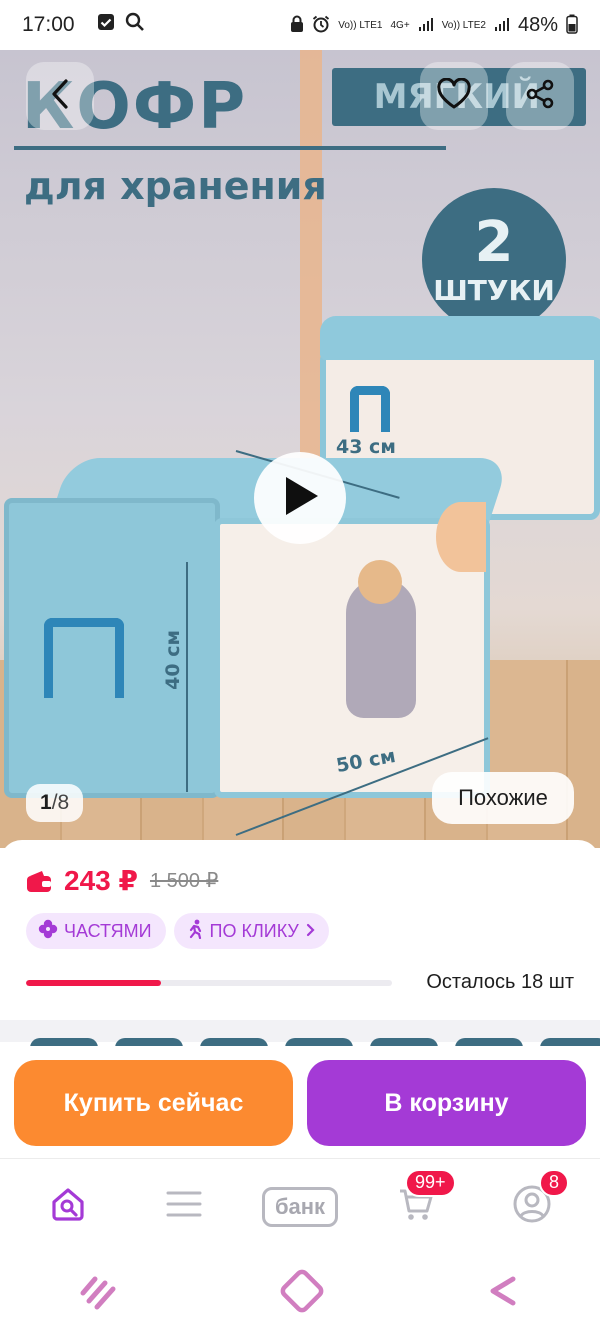 The height and width of the screenshot is (1332, 600). Describe the element at coordinates (503, 798) in the screenshot. I see `similar-button: Похожие` at that location.